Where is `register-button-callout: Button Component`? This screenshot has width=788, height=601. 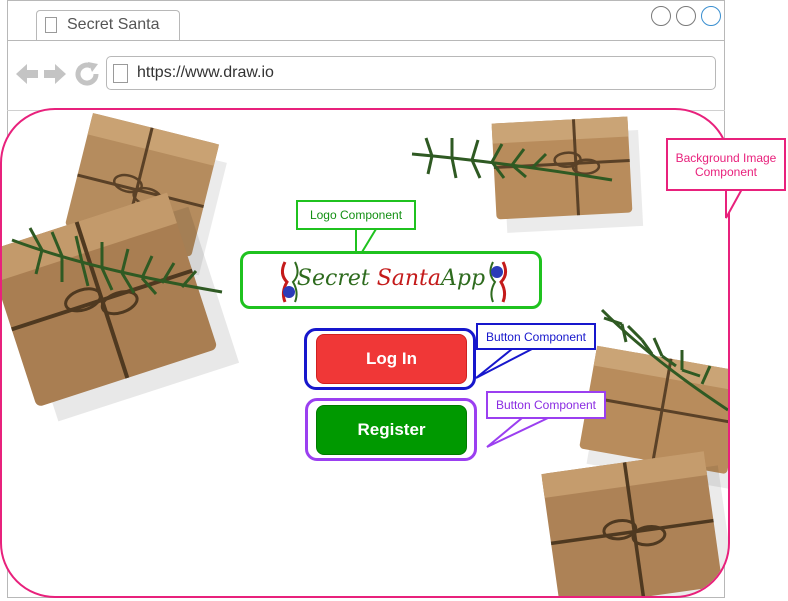
register-button-callout: Button Component is located at coordinates (546, 405).